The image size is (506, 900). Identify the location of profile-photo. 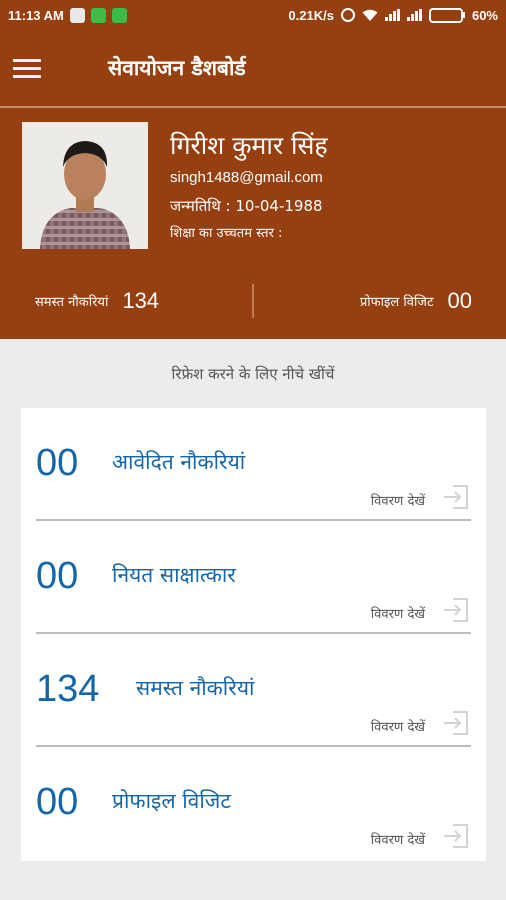
(85, 185).